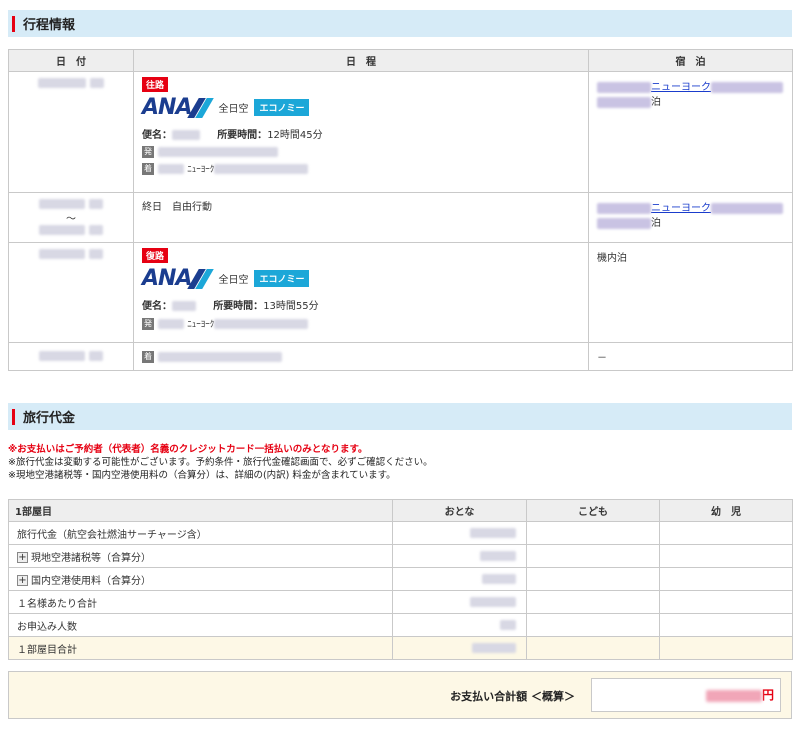 This screenshot has width=800, height=729. What do you see at coordinates (690, 292) in the screenshot?
I see `hotel-cell: 機内泊` at bounding box center [690, 292].